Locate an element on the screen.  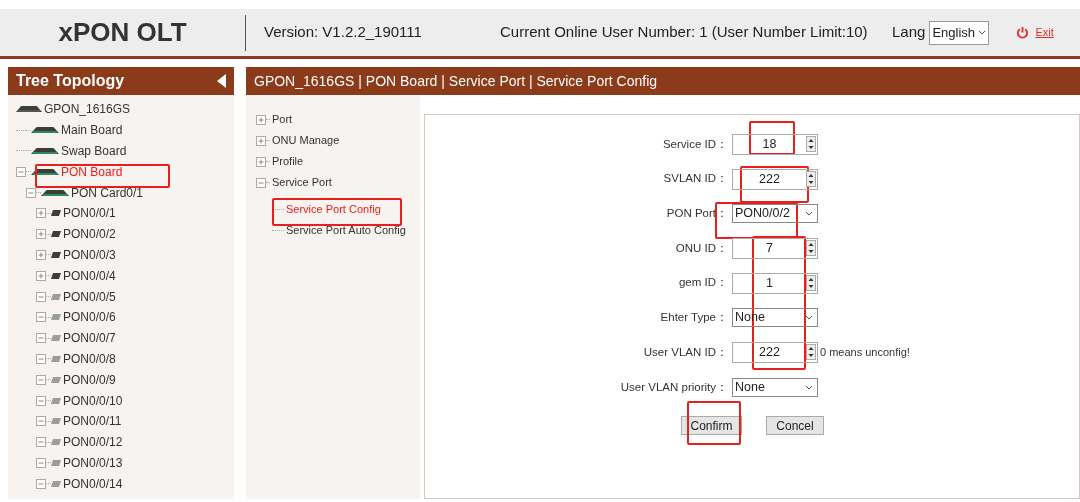
tree-item: PON0/0/10 is located at coordinates (93, 400).